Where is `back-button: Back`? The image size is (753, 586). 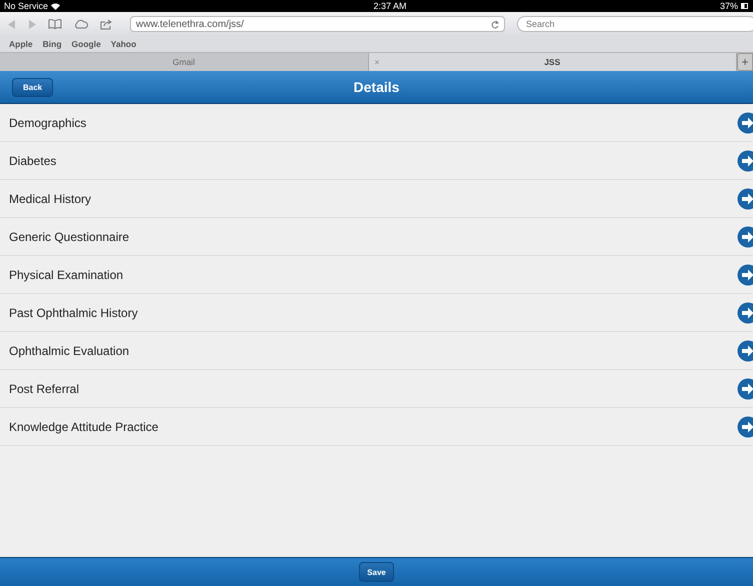 back-button: Back is located at coordinates (33, 87).